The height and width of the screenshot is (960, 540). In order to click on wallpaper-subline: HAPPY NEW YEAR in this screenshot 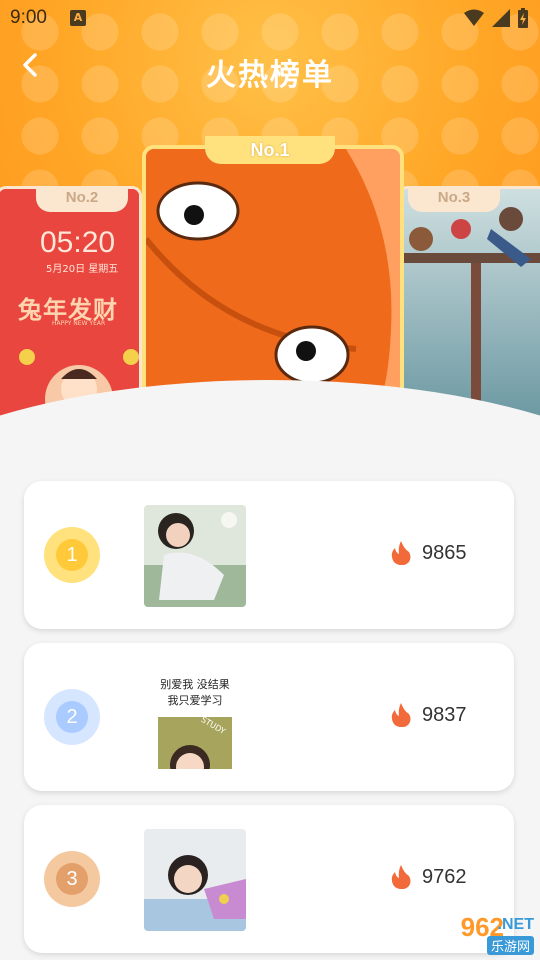, I will do `click(79, 323)`.